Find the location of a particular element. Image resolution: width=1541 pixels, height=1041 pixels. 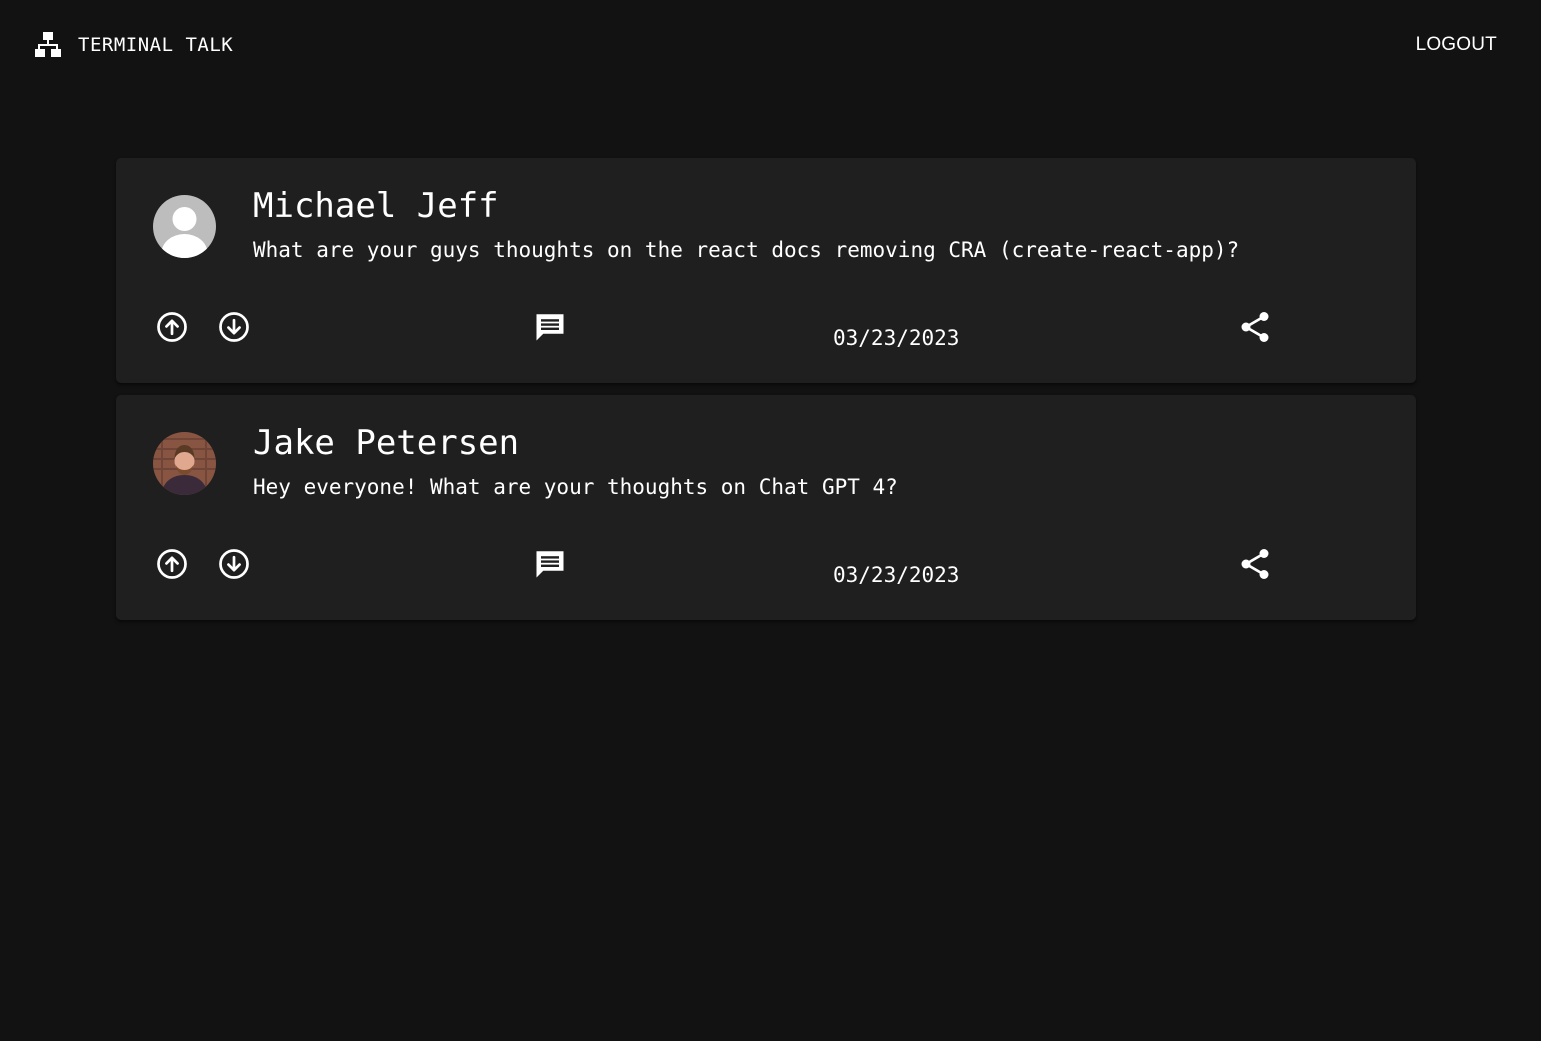

post-author: Michael Jeff is located at coordinates (376, 206).